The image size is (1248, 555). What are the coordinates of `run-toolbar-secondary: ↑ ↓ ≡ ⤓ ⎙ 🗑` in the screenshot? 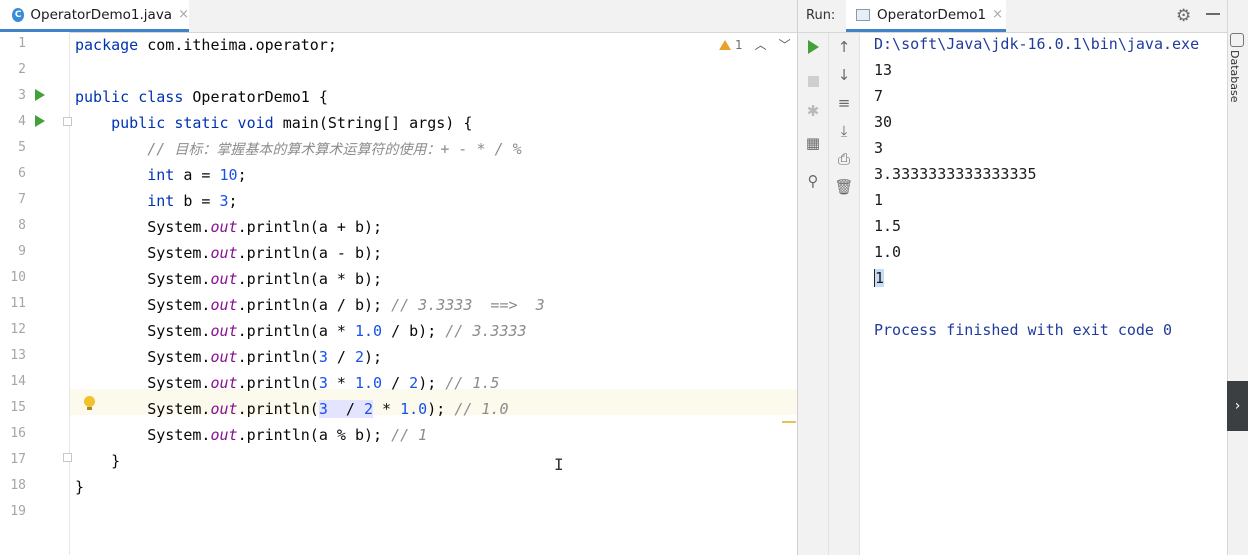 It's located at (844, 294).